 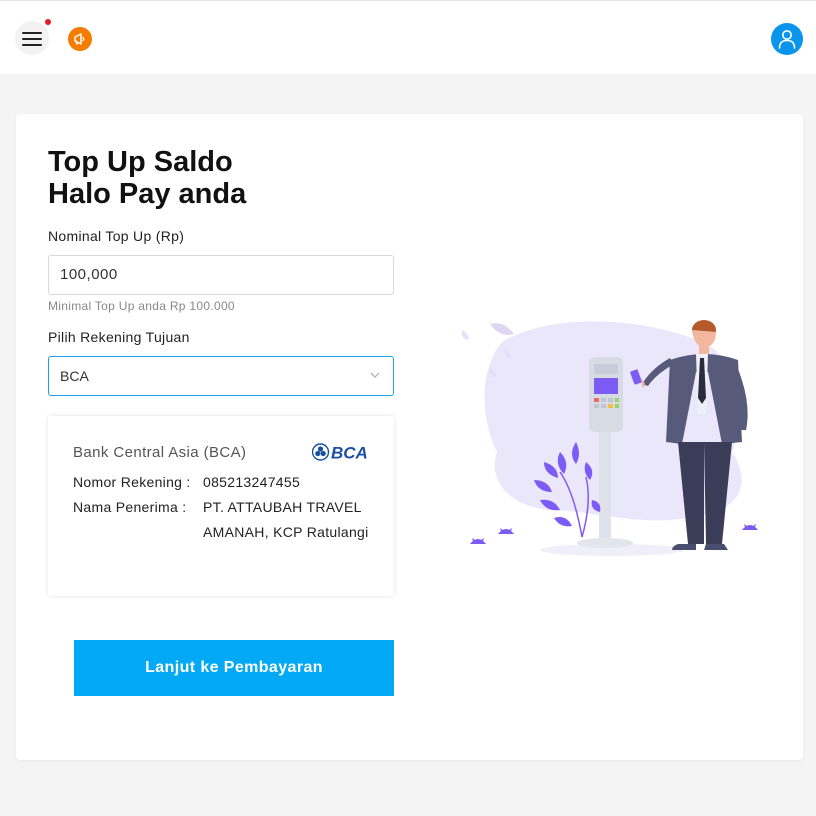 I want to click on promo-button, so click(x=80, y=39).